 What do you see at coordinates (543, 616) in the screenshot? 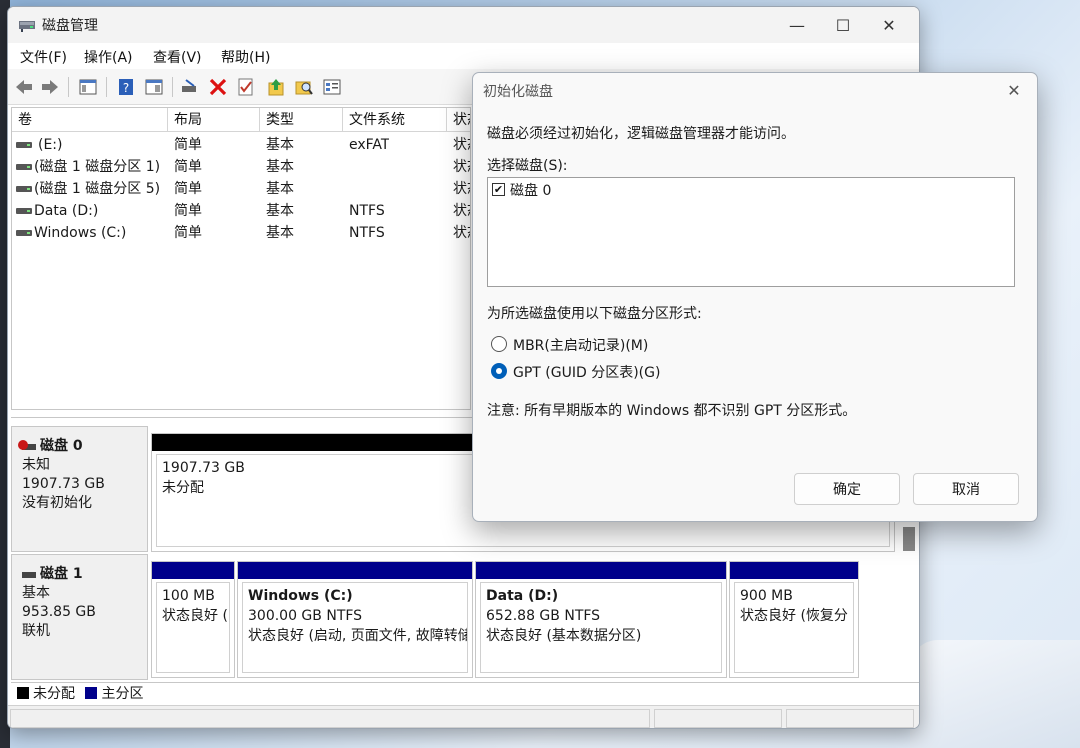
I see `partition-size: 652.88 GB NTFS` at bounding box center [543, 616].